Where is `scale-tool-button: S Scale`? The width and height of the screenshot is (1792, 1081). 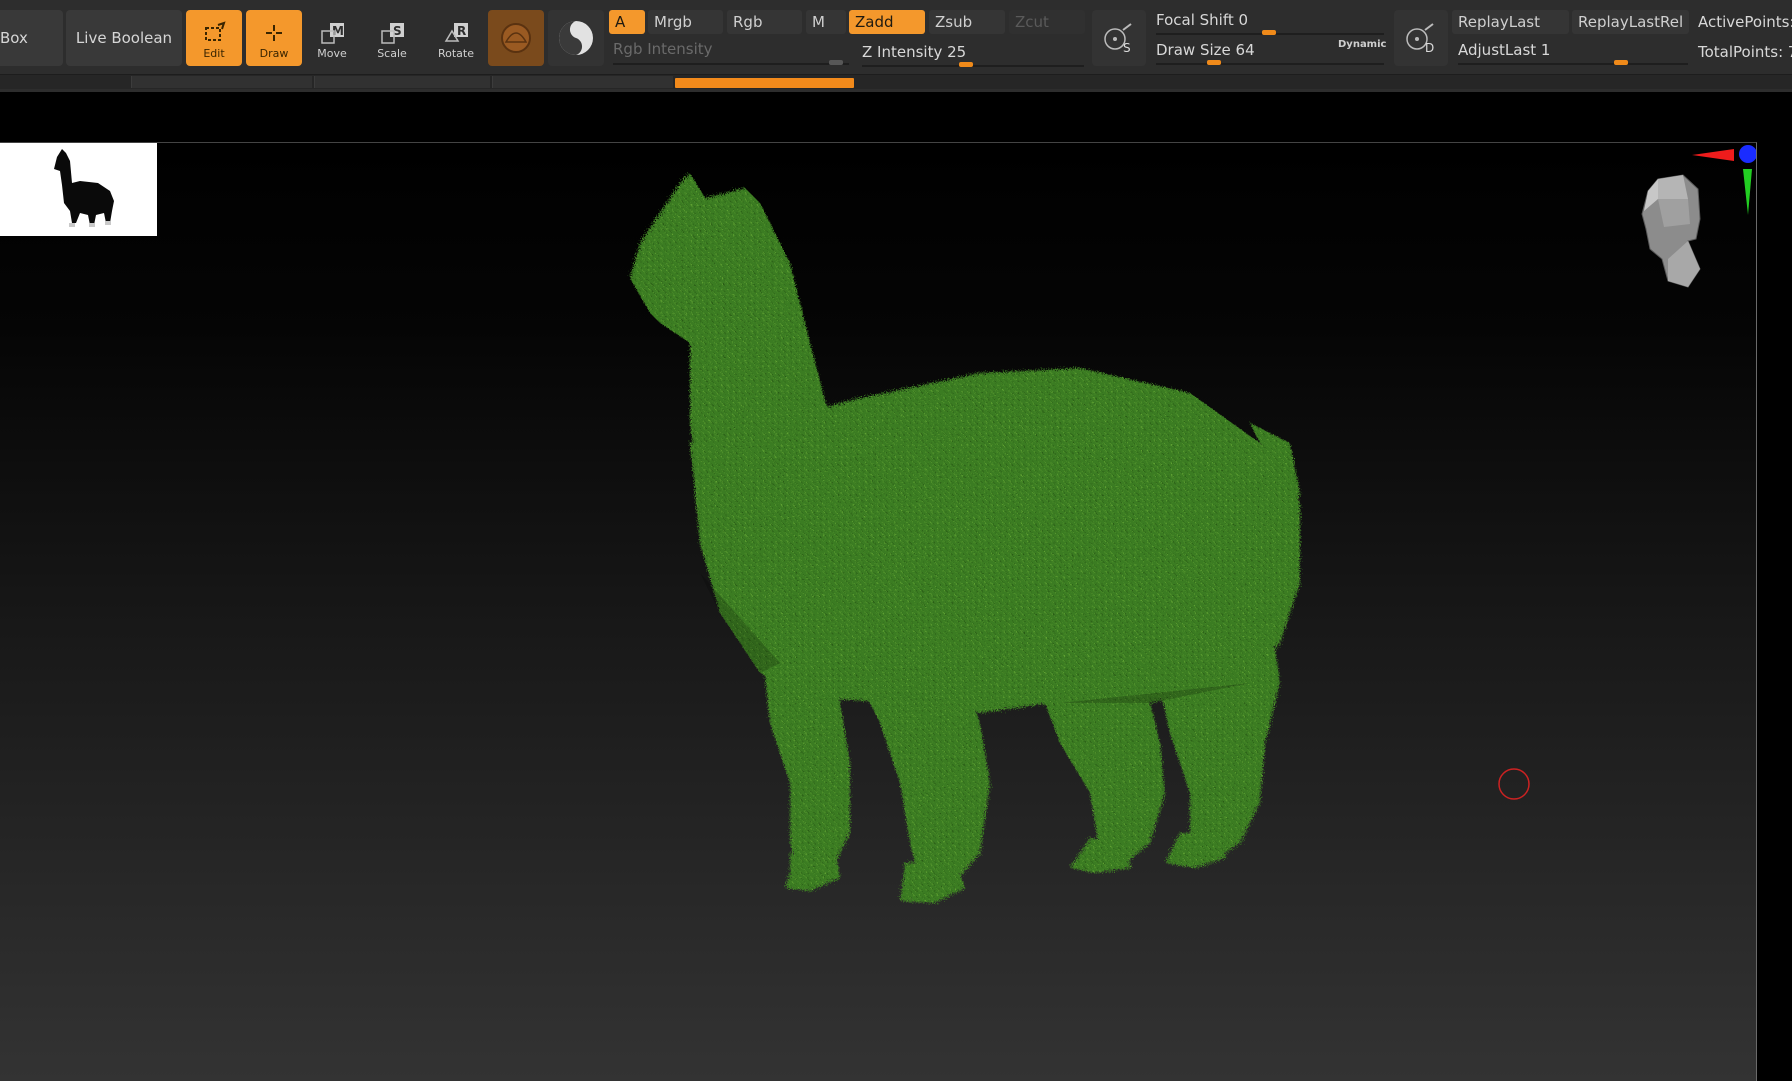
scale-tool-button: S Scale is located at coordinates (392, 38).